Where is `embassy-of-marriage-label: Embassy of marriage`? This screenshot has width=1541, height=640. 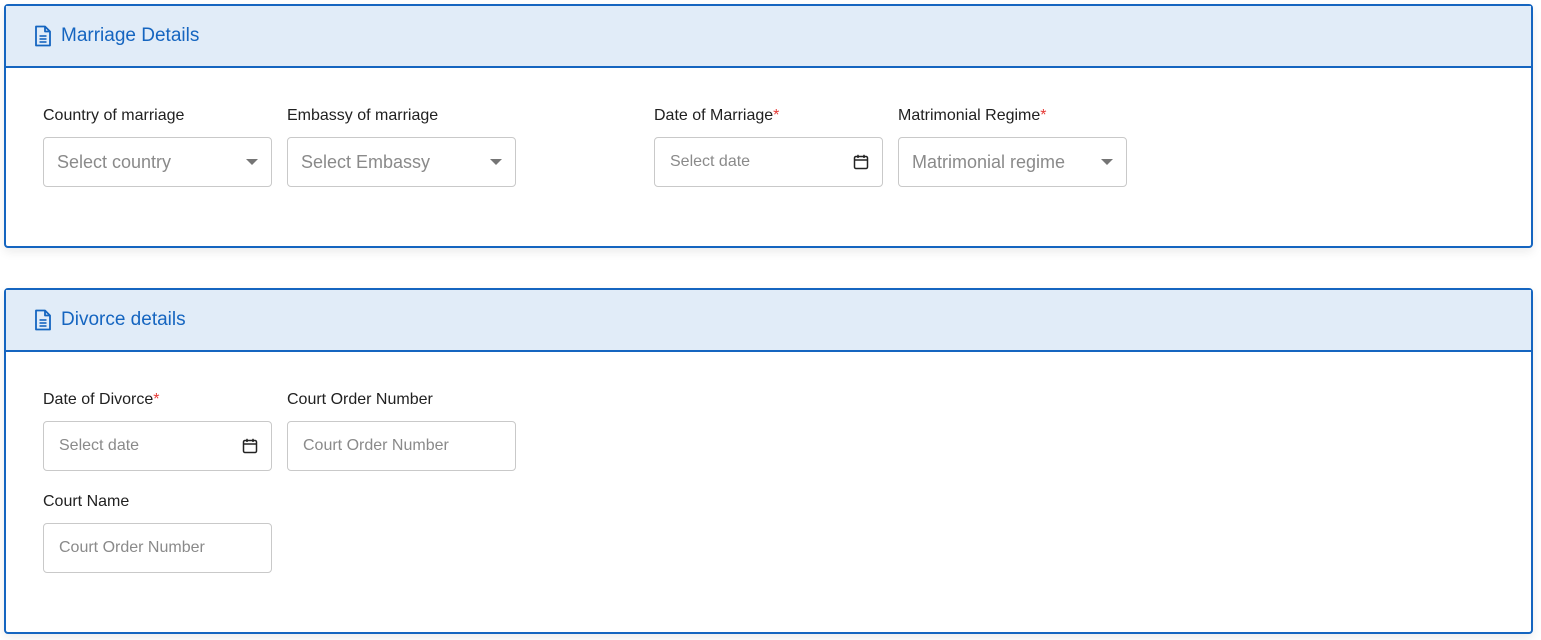 embassy-of-marriage-label: Embassy of marriage is located at coordinates (363, 115).